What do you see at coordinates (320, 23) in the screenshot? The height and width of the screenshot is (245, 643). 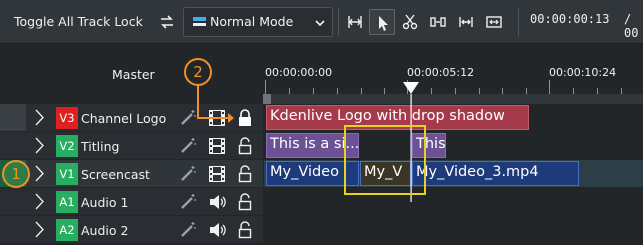 I see `chevron-down-icon` at bounding box center [320, 23].